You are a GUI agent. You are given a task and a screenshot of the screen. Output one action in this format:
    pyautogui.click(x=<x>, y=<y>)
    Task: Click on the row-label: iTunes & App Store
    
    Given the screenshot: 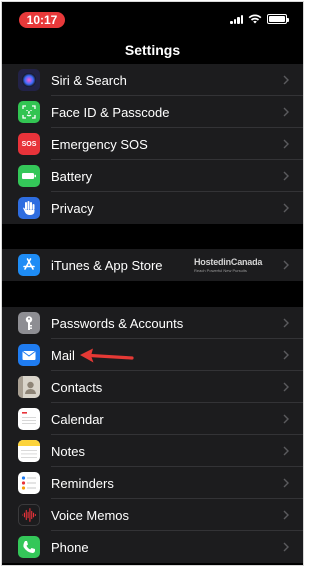 What is the action you would take?
    pyautogui.click(x=107, y=265)
    